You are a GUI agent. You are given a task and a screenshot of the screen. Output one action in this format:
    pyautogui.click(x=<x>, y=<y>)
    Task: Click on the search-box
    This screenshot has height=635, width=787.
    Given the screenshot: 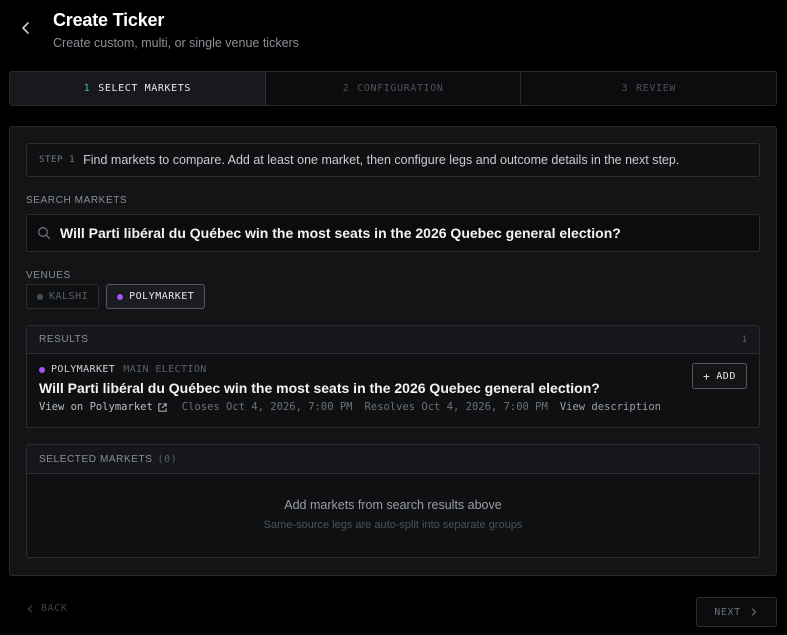 What is the action you would take?
    pyautogui.click(x=393, y=233)
    